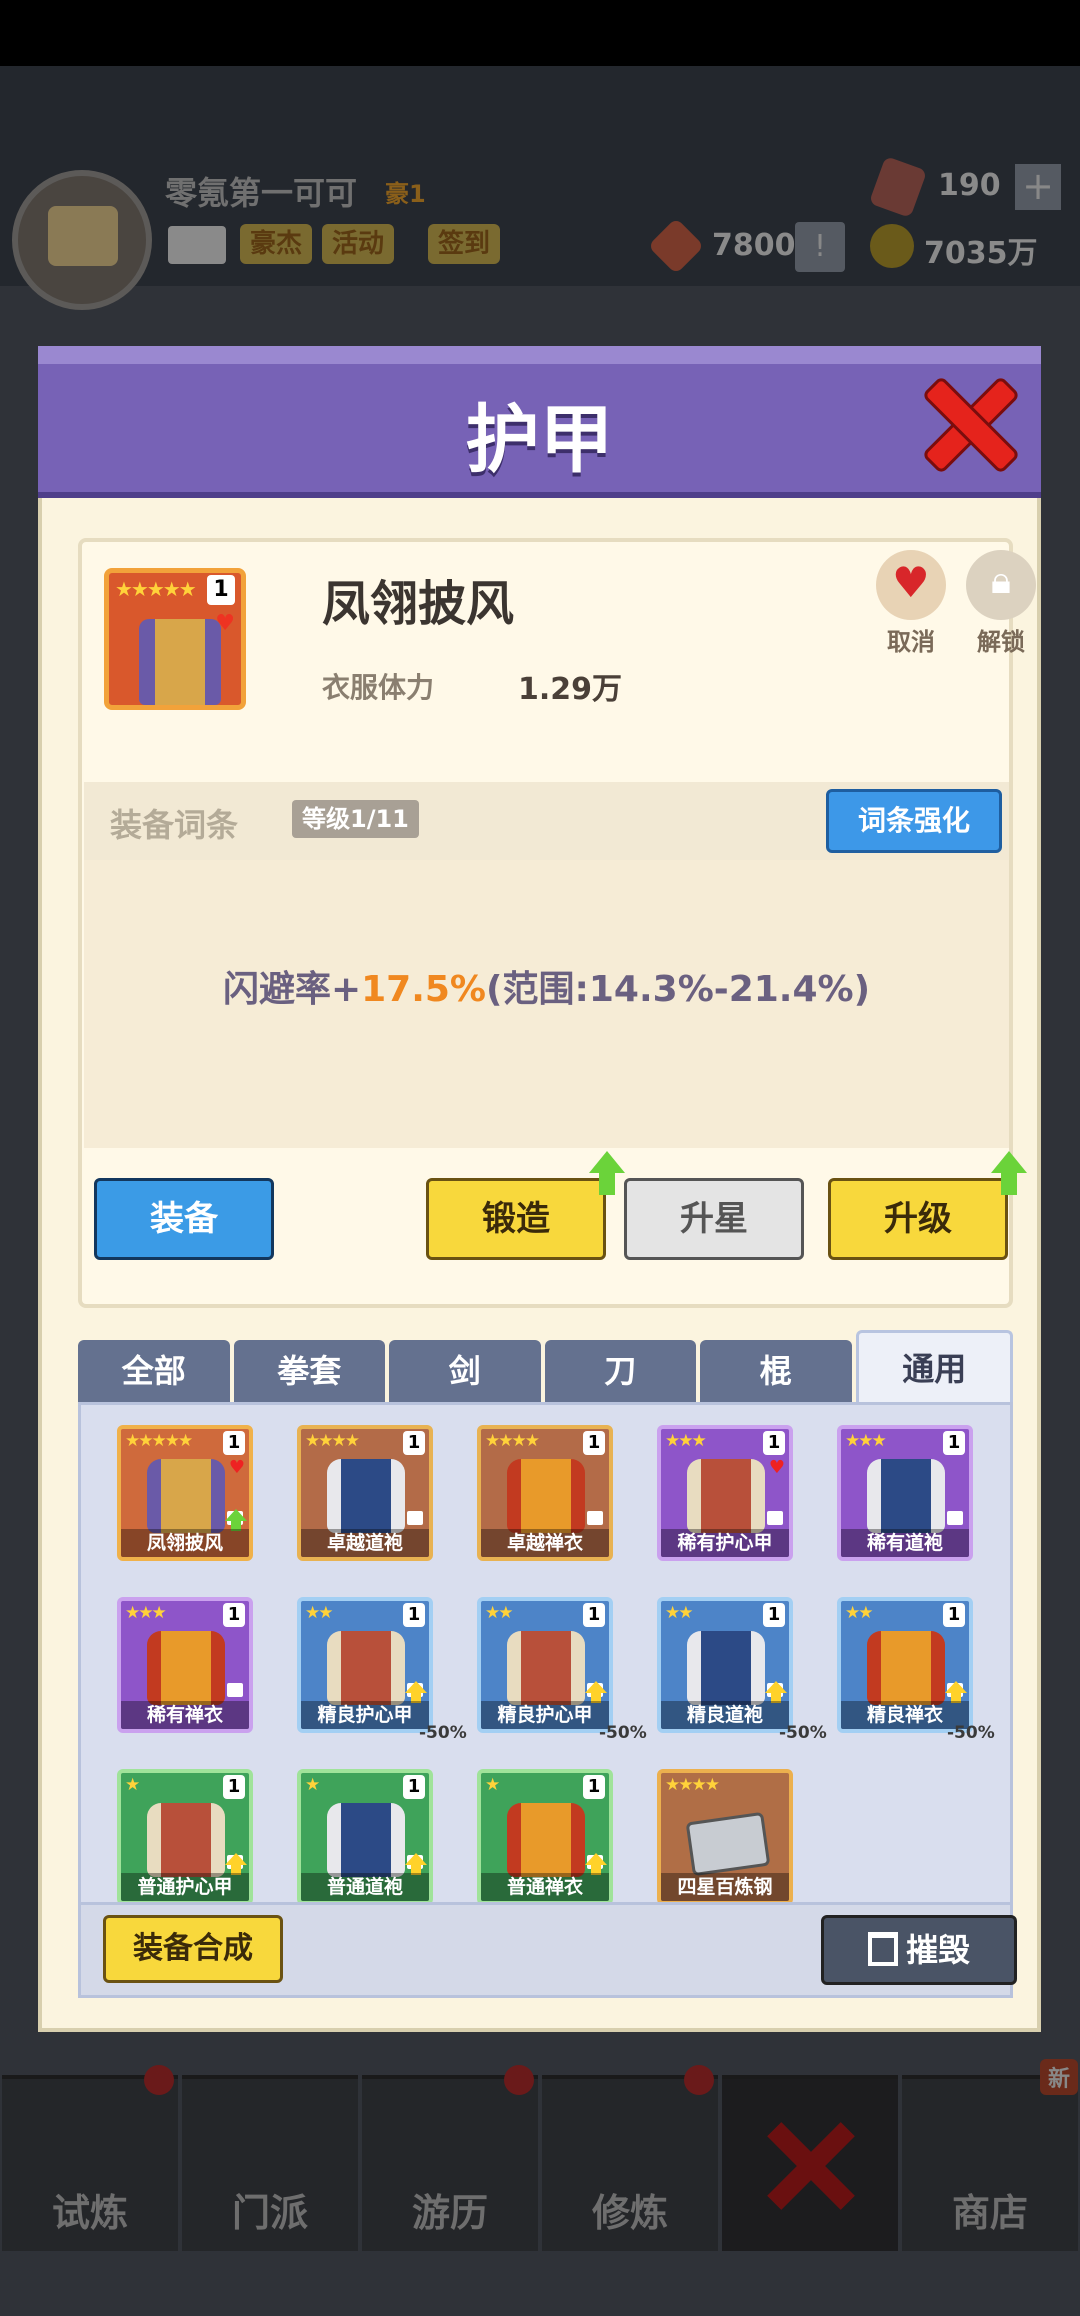  What do you see at coordinates (378, 687) in the screenshot?
I see `stat-label: 衣服体力` at bounding box center [378, 687].